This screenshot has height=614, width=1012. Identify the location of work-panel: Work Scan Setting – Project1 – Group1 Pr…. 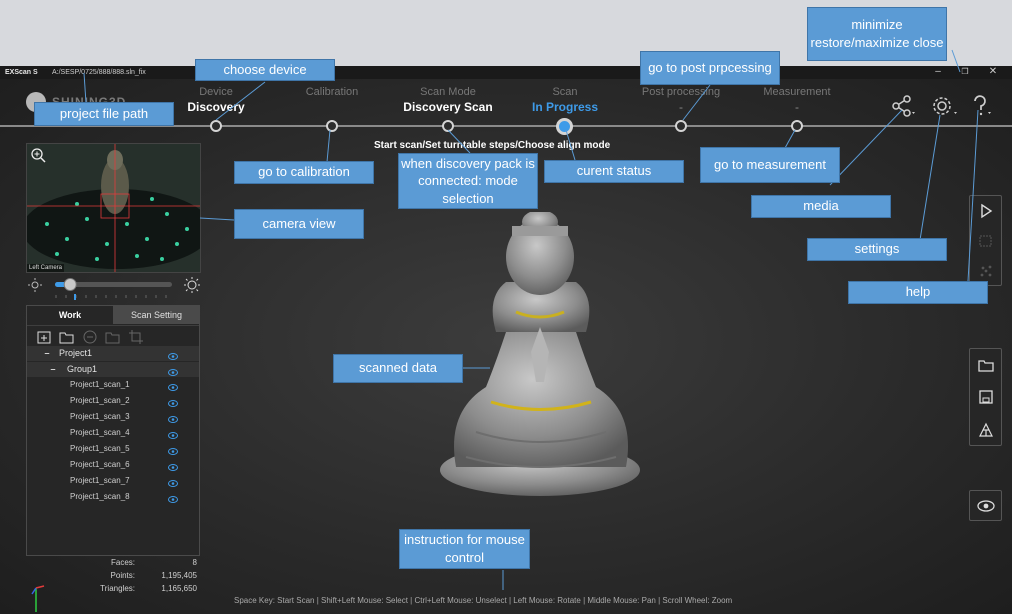
(113, 430).